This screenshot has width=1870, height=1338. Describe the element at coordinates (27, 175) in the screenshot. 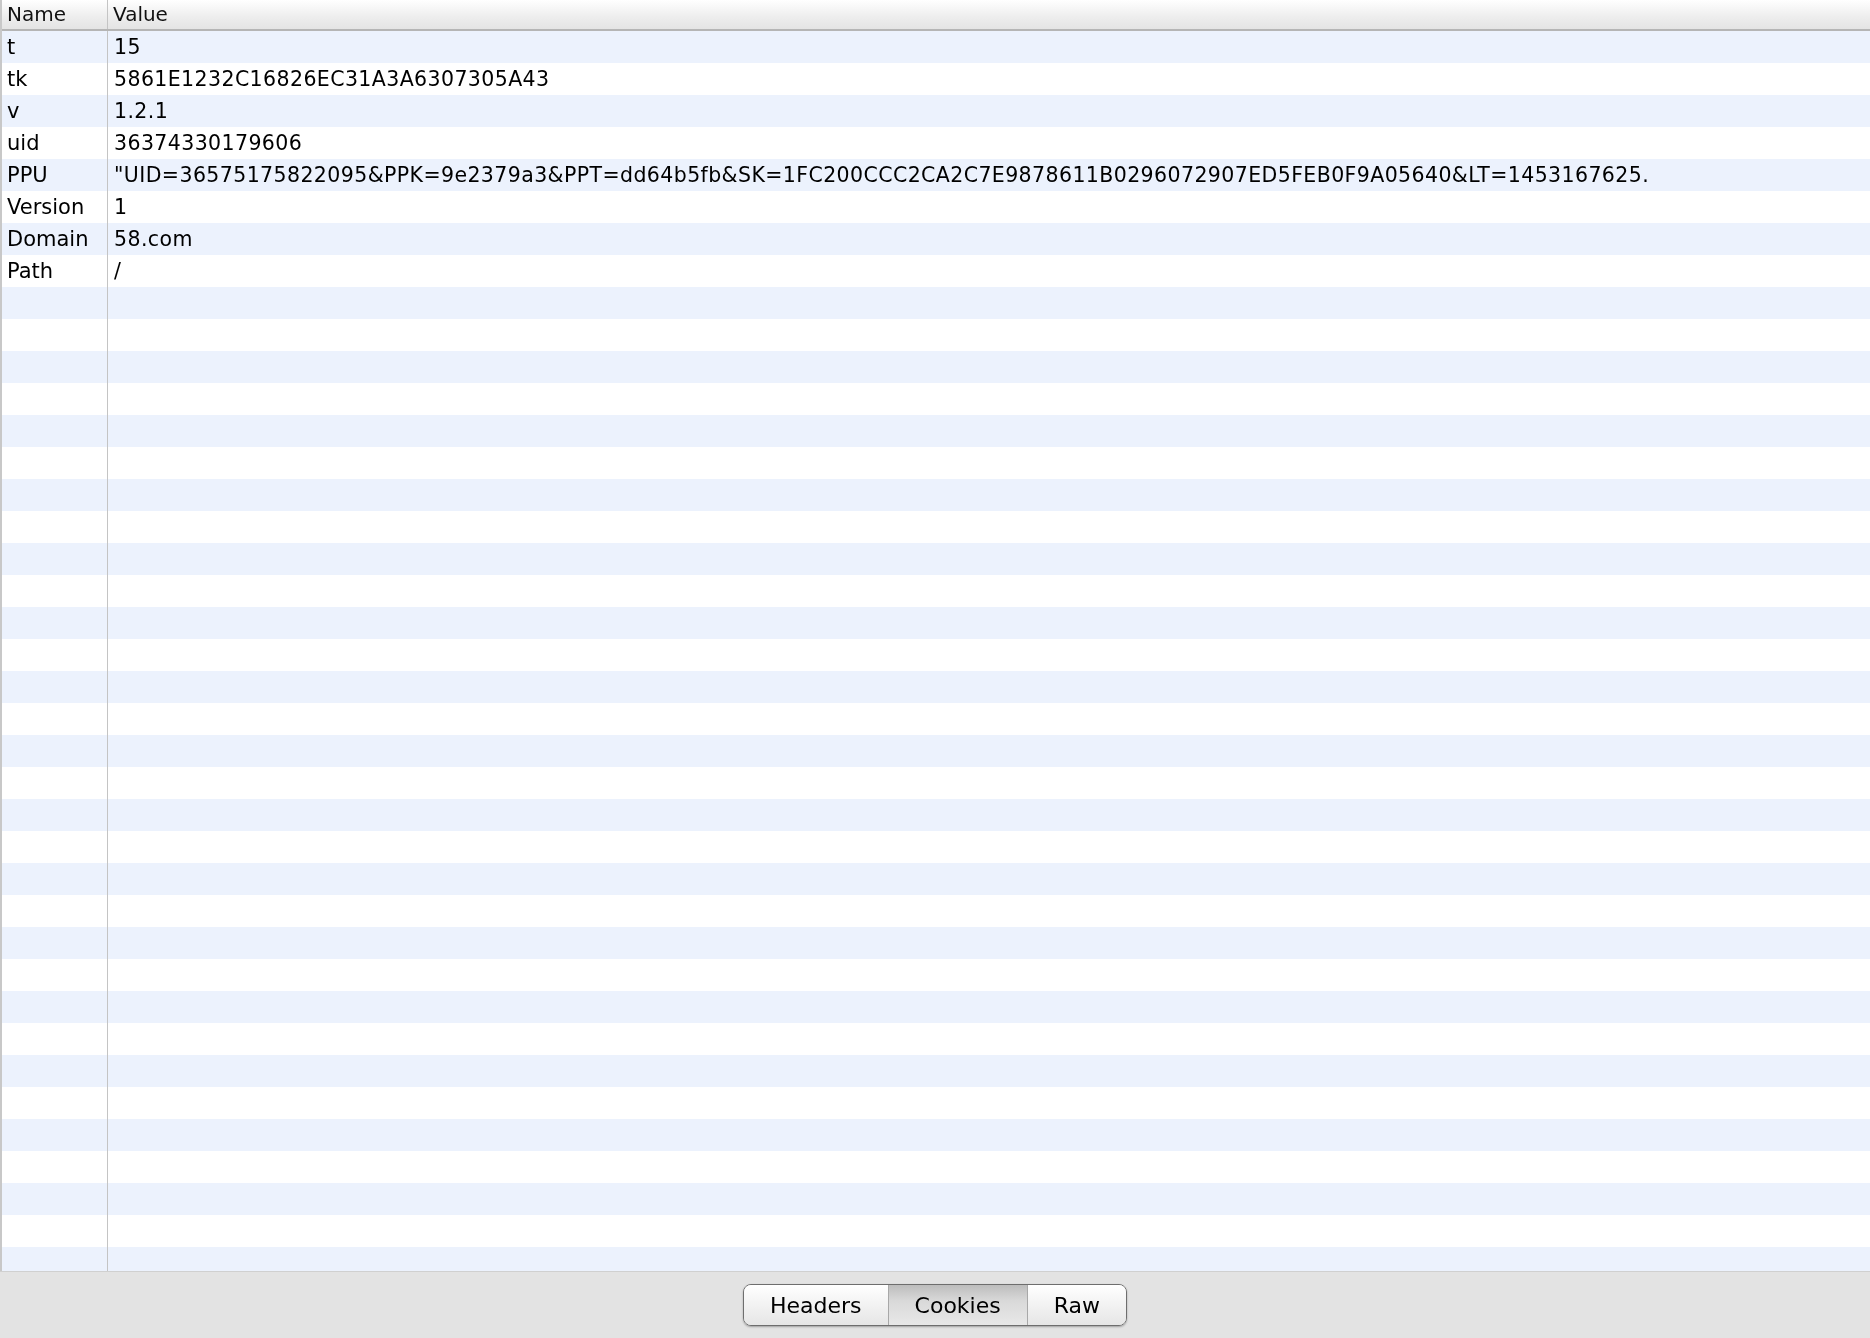

I see `name-cell-text: PPU` at that location.